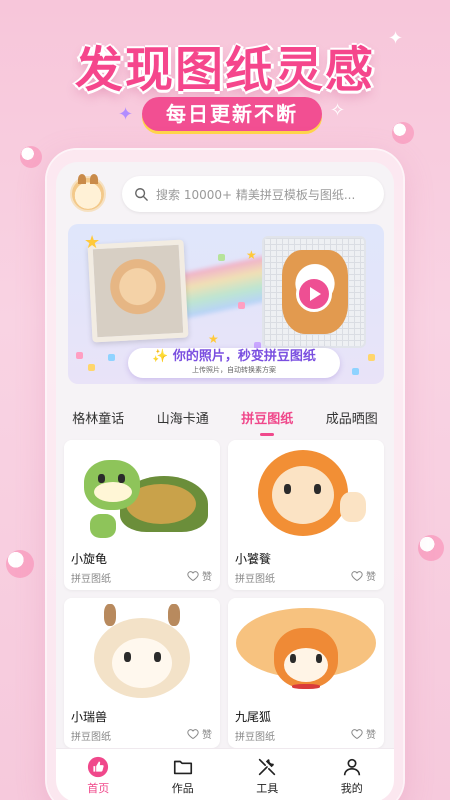  I want to click on play-button, so click(314, 294).